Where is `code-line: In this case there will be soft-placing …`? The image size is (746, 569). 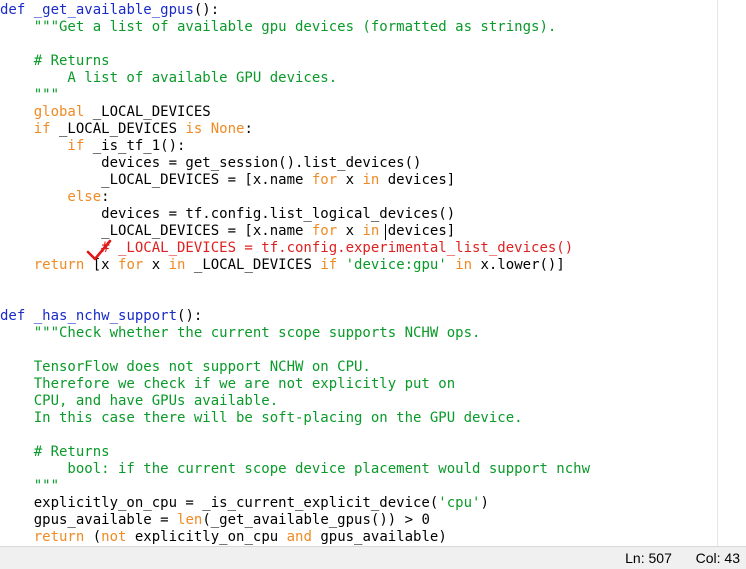
code-line: In this case there will be soft-placing … is located at coordinates (366, 418).